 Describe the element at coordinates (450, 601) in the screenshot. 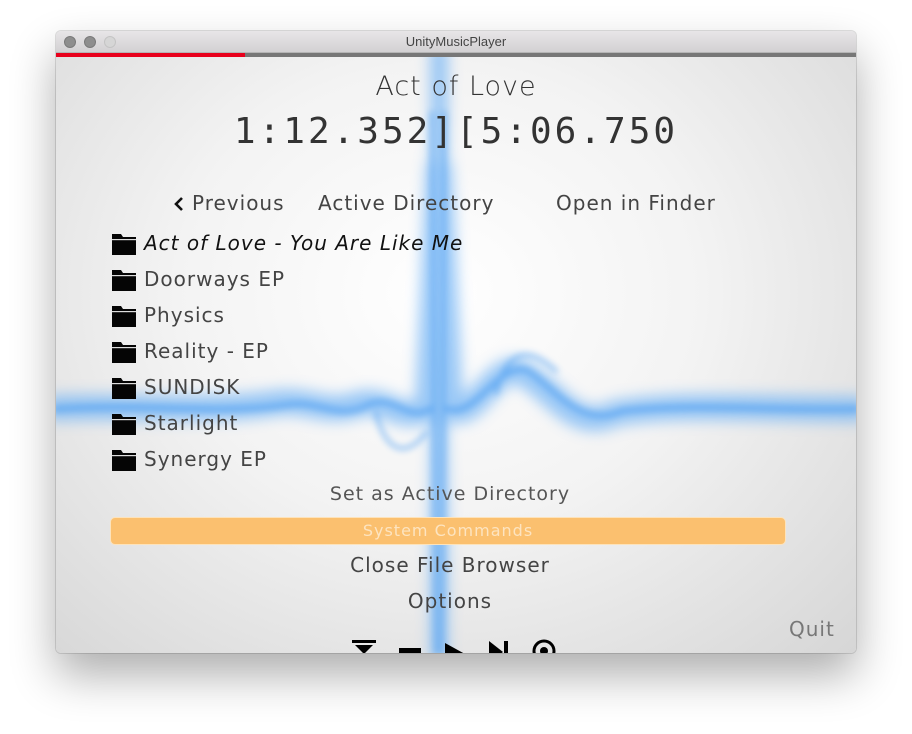

I see `options-button: Options` at that location.